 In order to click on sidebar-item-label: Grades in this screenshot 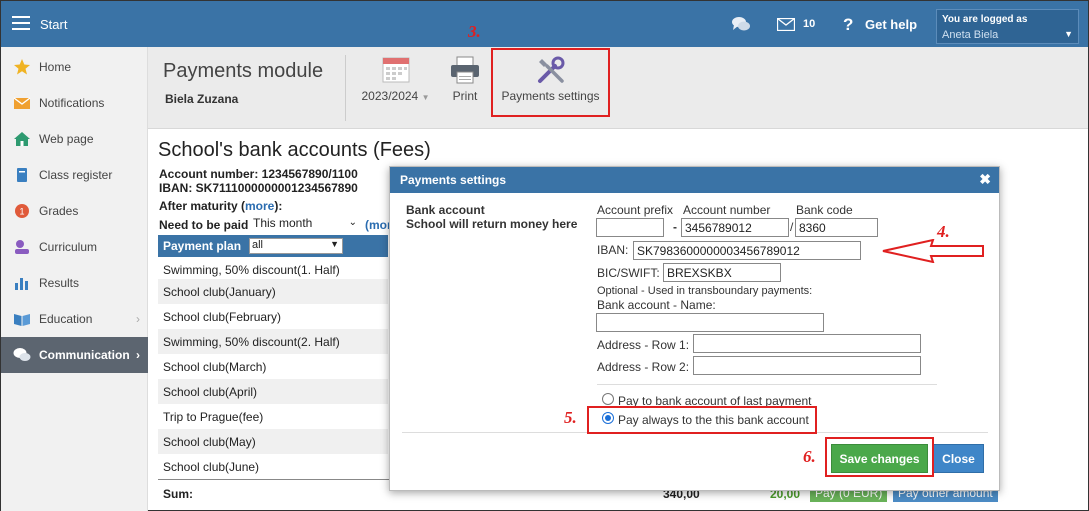, I will do `click(59, 211)`.